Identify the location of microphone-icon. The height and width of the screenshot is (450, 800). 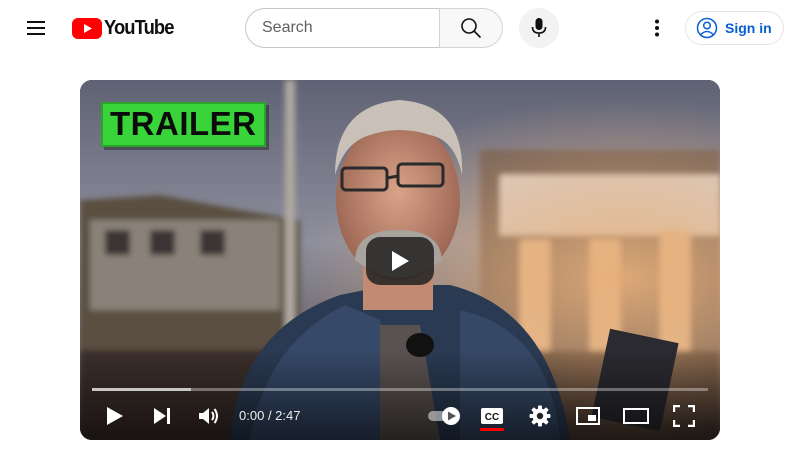
(539, 27).